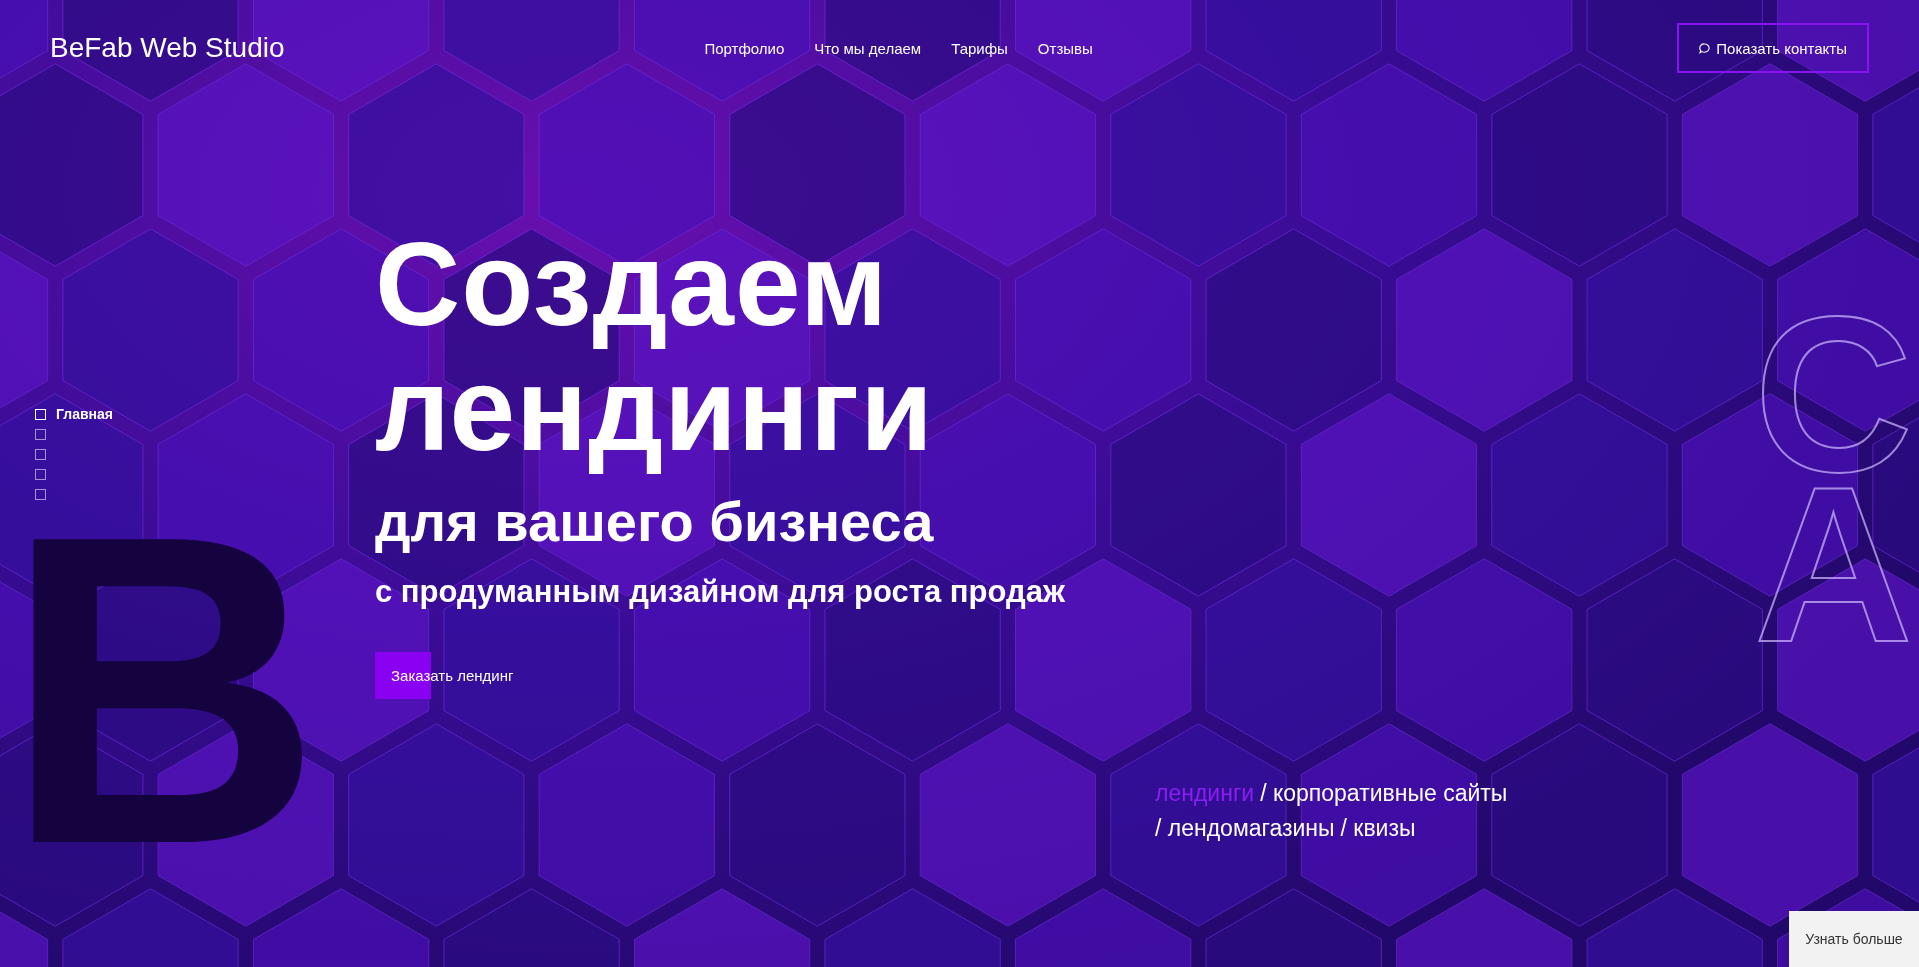 The image size is (1919, 967). What do you see at coordinates (1065, 48) in the screenshot?
I see `nav-link: Отзывы` at bounding box center [1065, 48].